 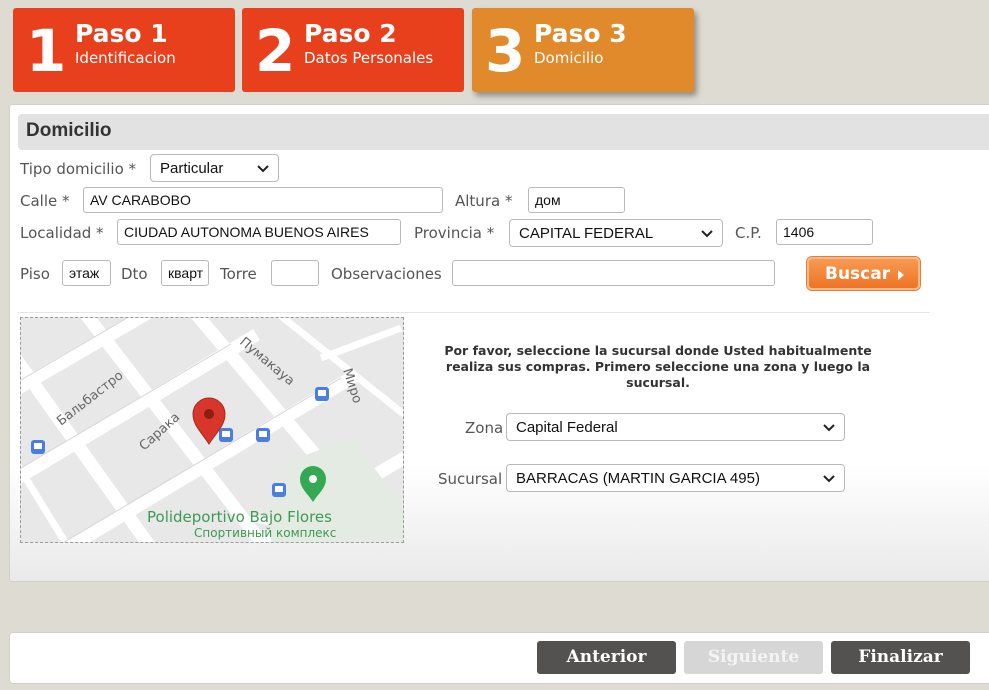 I want to click on step-1-subtitle: Identificacion, so click(x=125, y=58).